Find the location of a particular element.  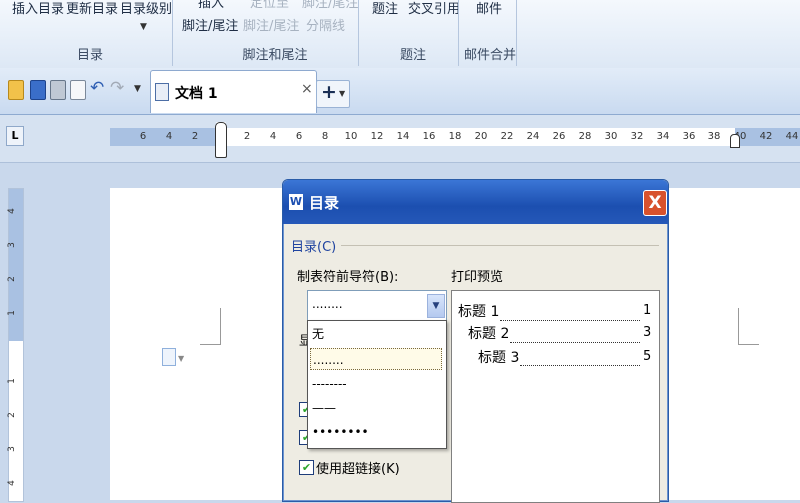

close-icon: × is located at coordinates (307, 89).